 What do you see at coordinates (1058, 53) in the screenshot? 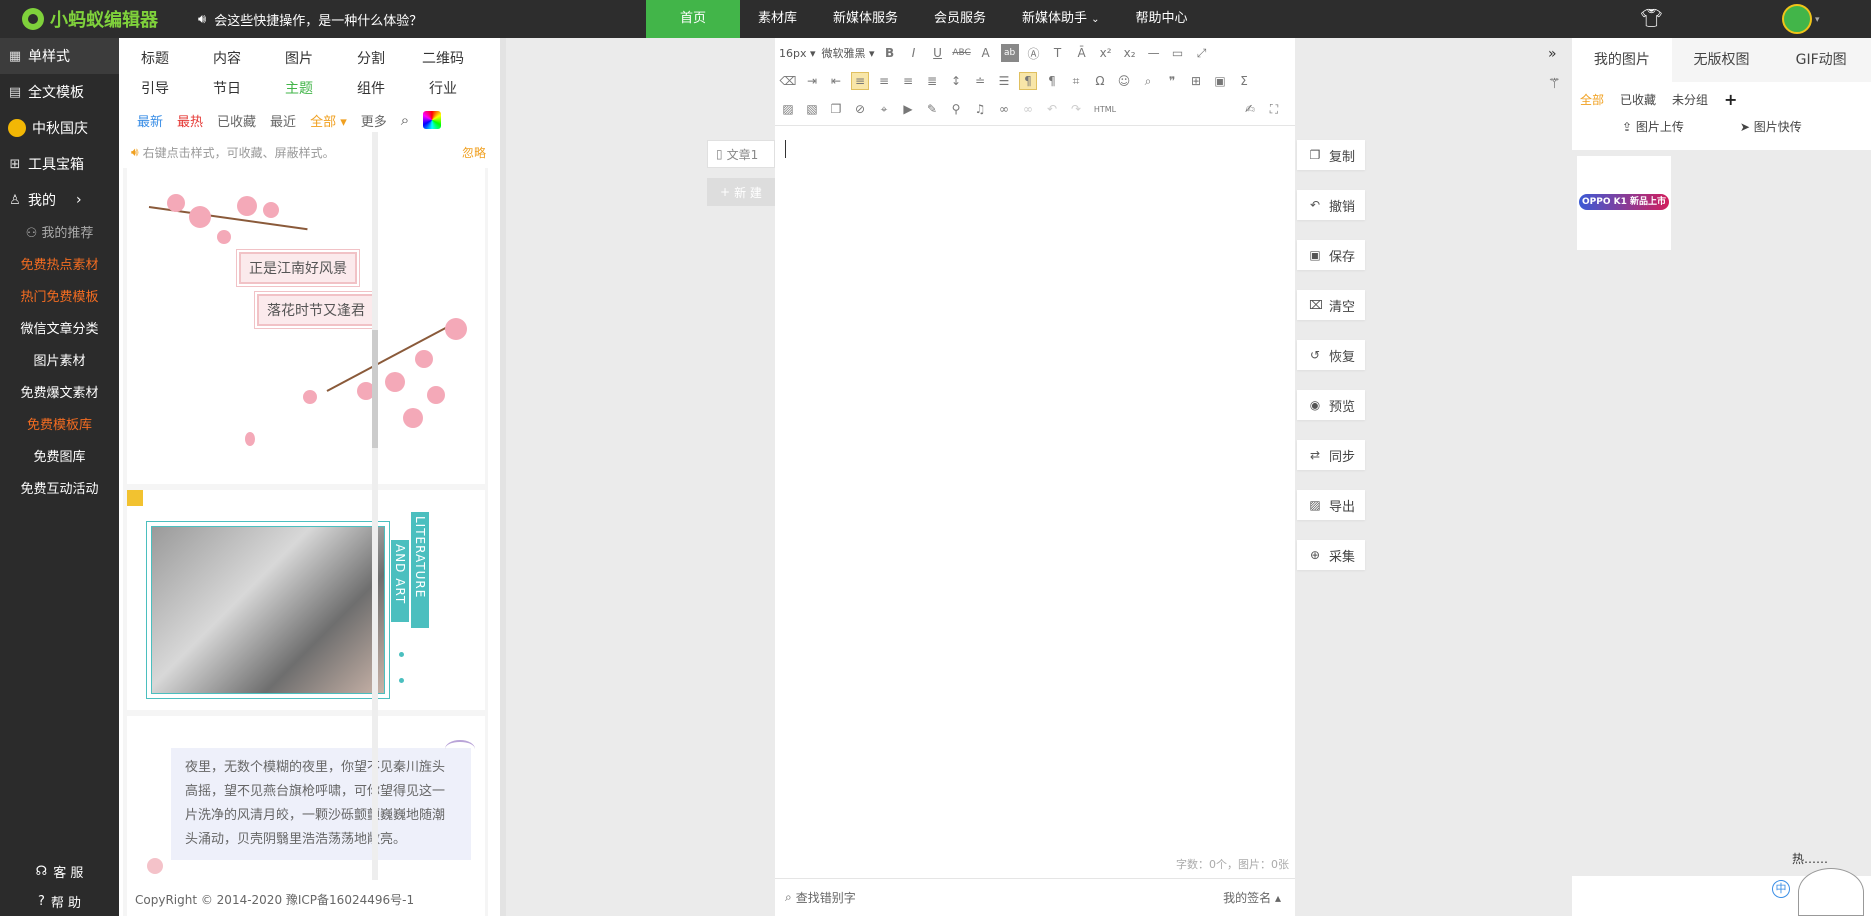
I see `font-style-icon: T` at bounding box center [1058, 53].